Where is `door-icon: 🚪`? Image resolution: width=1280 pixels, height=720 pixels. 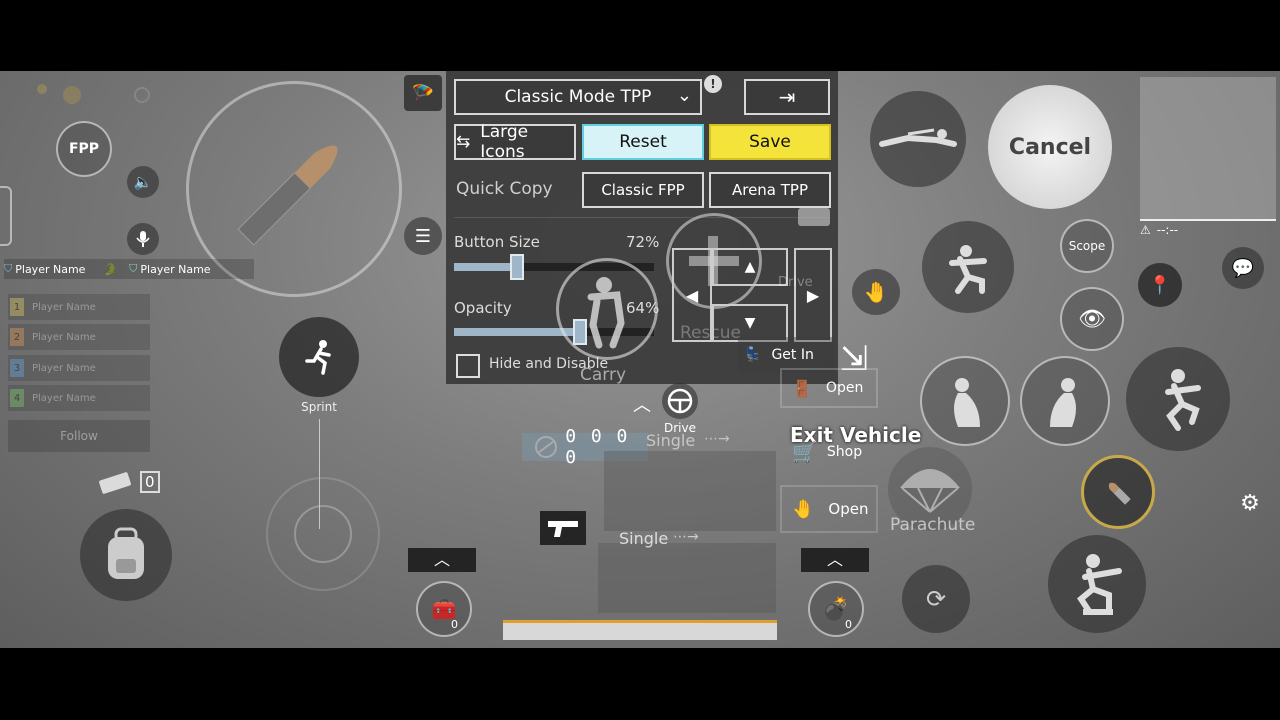
door-icon: 🚪 is located at coordinates (802, 388).